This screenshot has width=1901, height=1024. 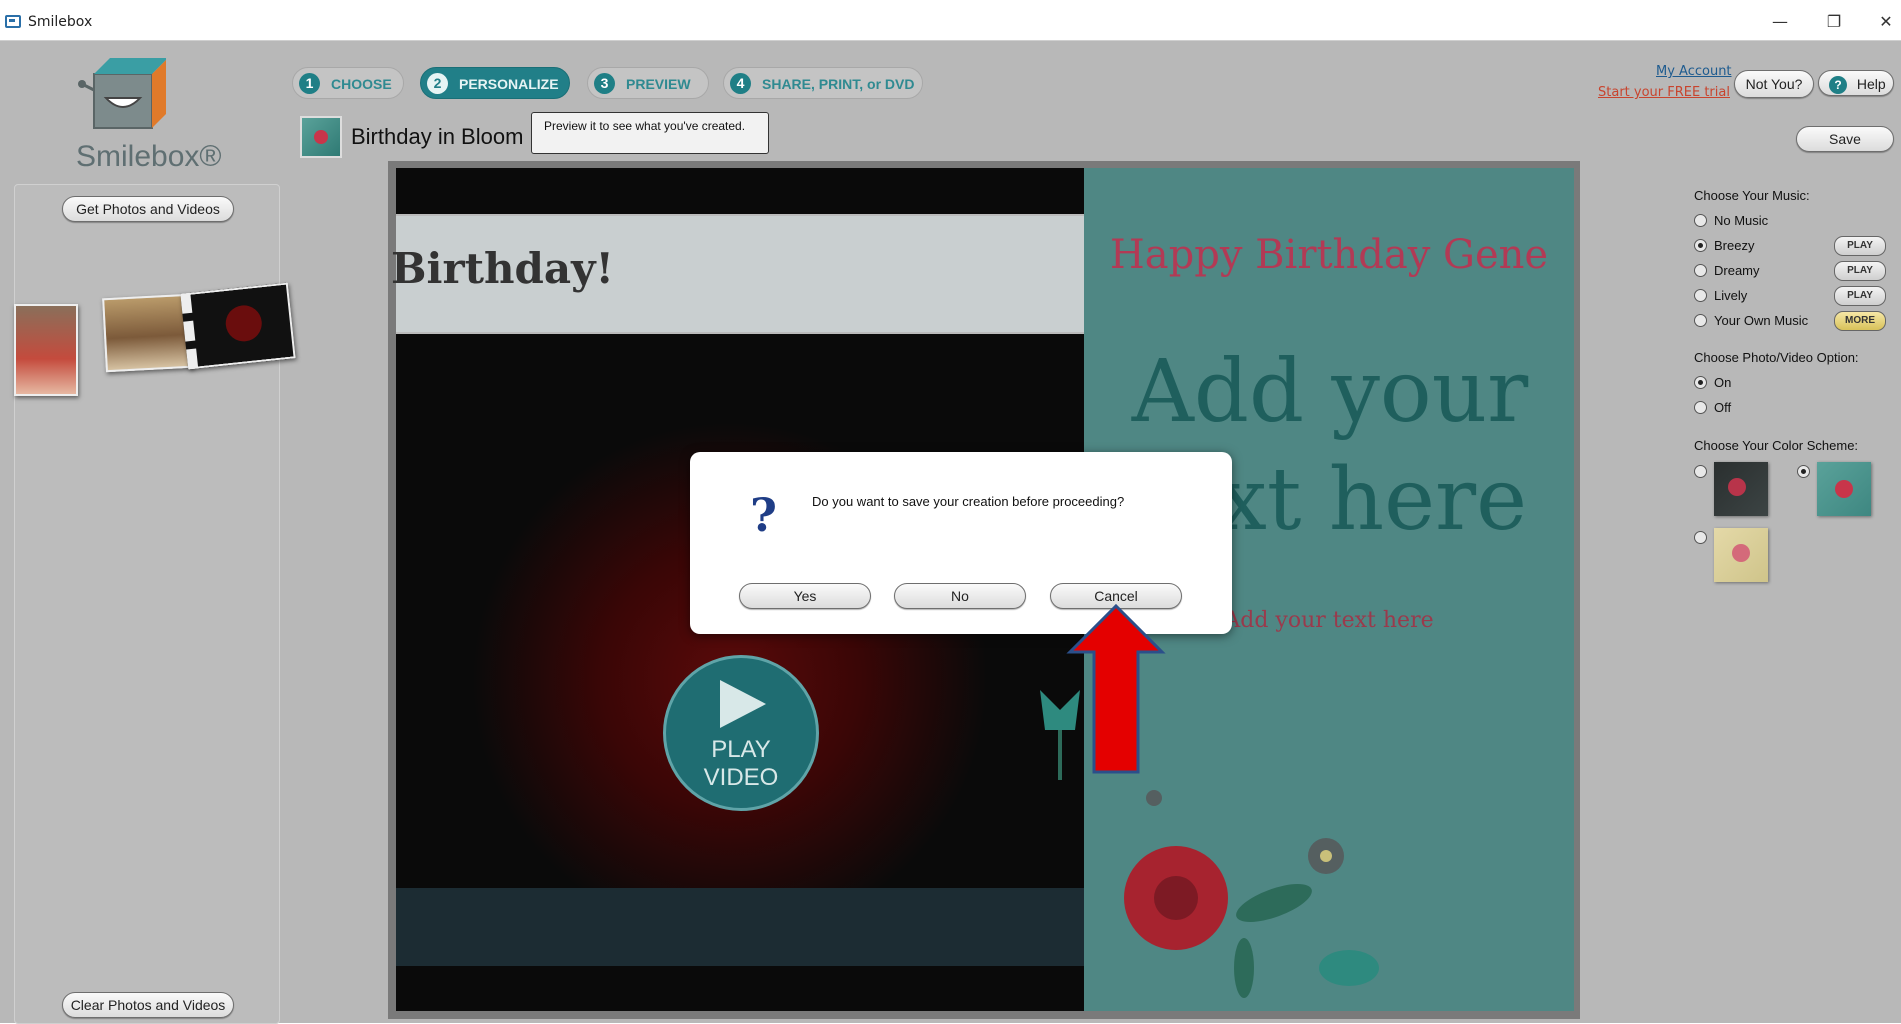 What do you see at coordinates (1723, 382) in the screenshot?
I see `photo-option-label: On` at bounding box center [1723, 382].